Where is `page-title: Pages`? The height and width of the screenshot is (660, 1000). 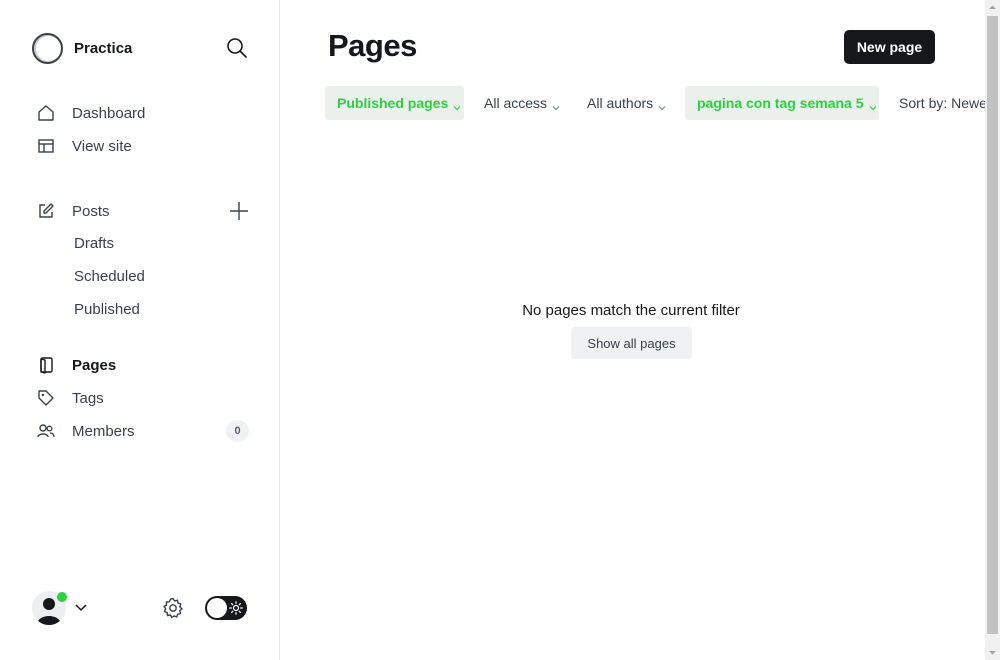 page-title: Pages is located at coordinates (372, 45).